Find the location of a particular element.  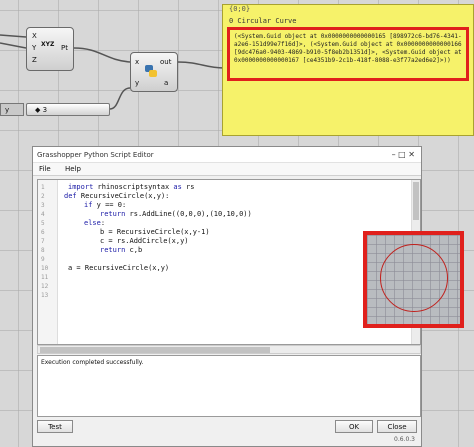

pt-output-label: Pt is located at coordinates (64, 48).